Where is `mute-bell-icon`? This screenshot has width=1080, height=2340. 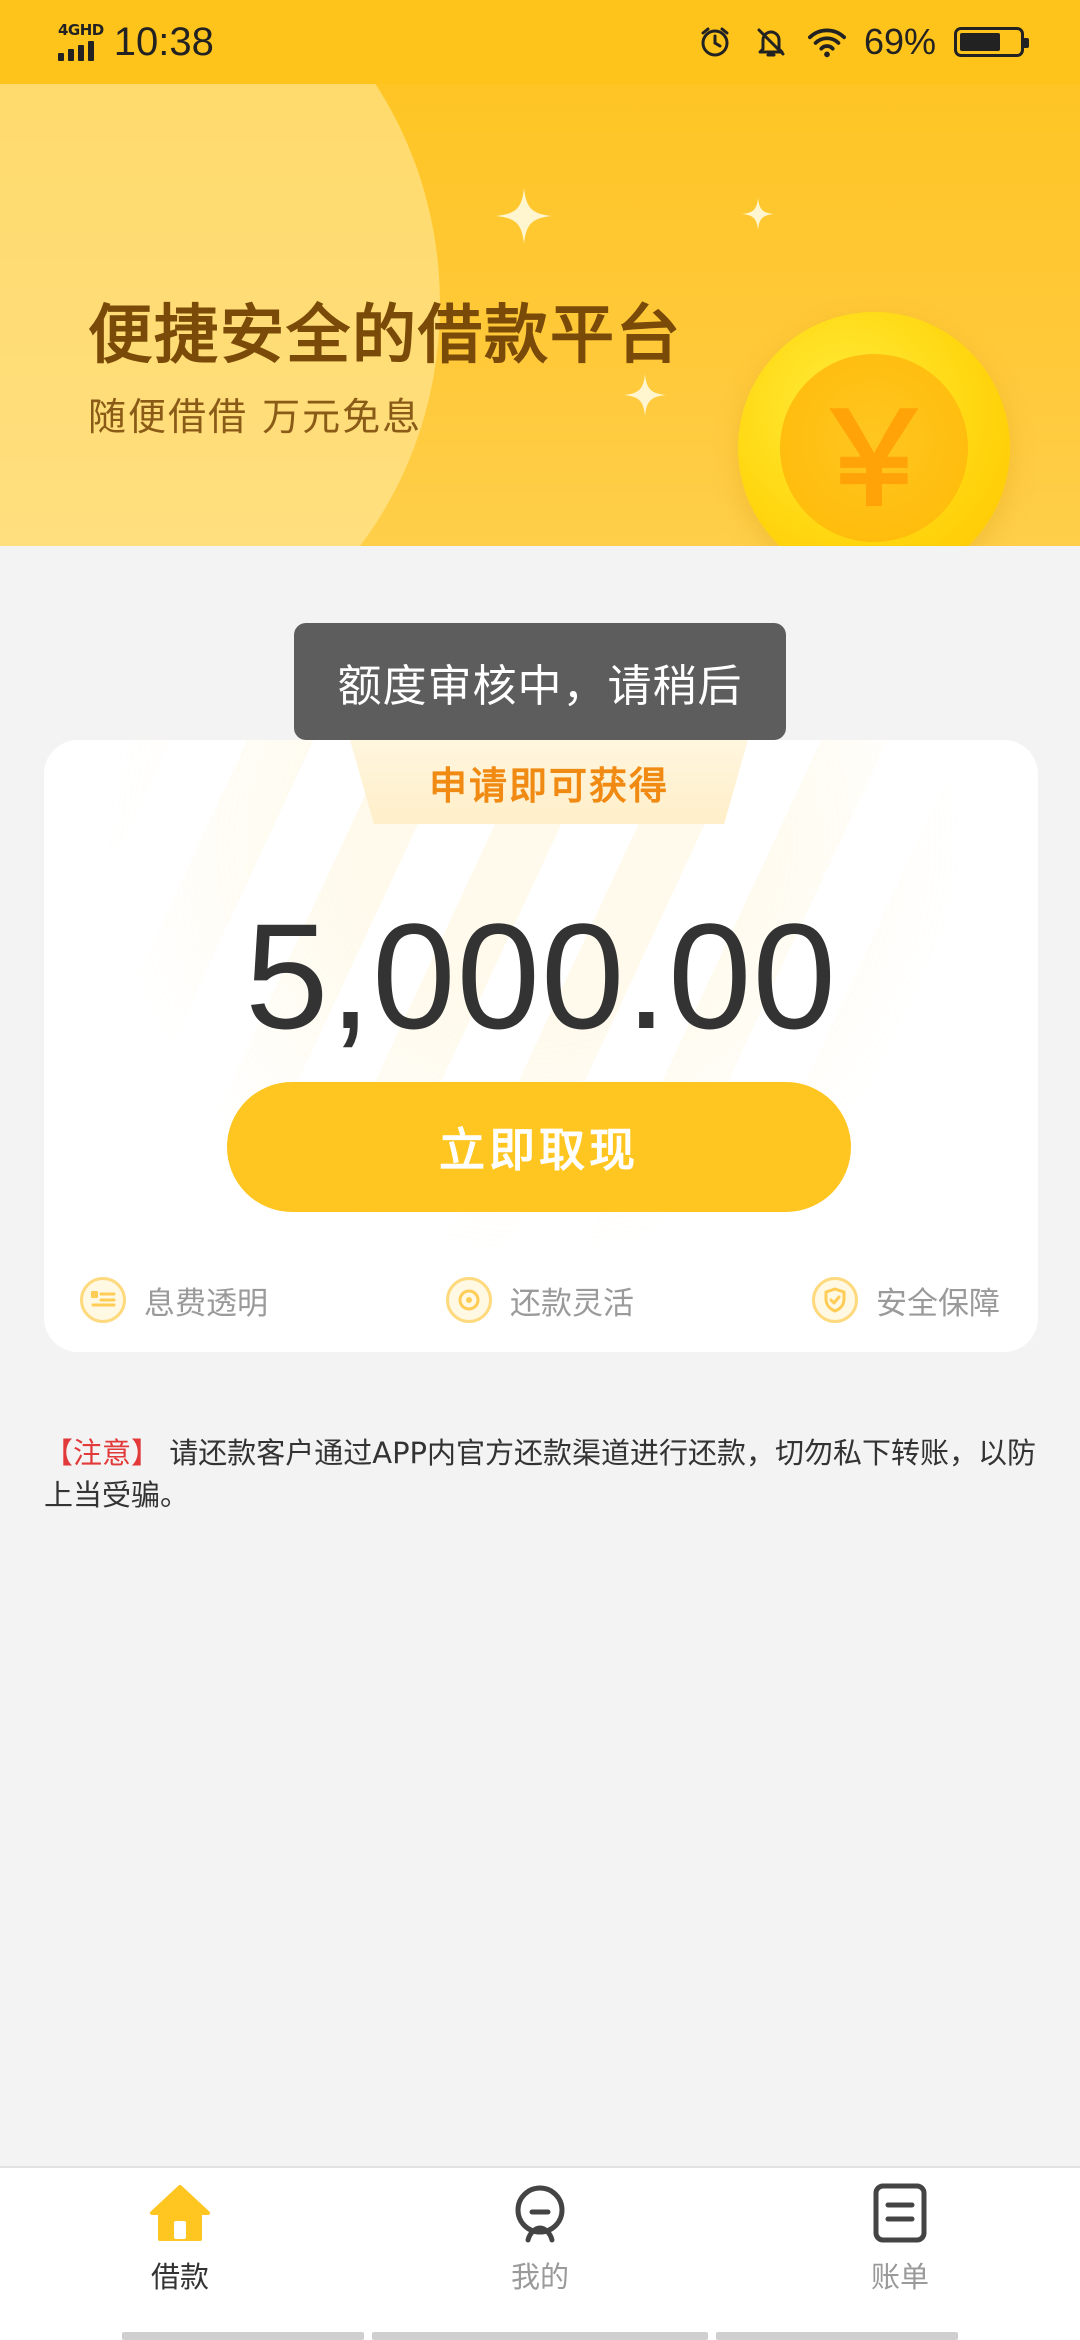
mute-bell-icon is located at coordinates (771, 42).